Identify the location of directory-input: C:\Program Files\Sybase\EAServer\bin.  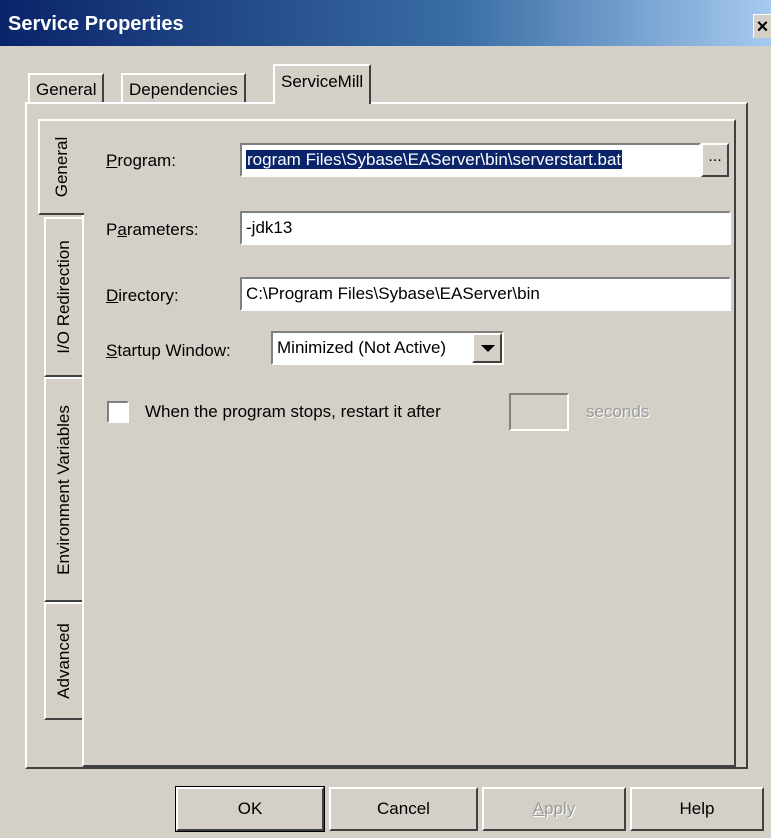
(485, 294).